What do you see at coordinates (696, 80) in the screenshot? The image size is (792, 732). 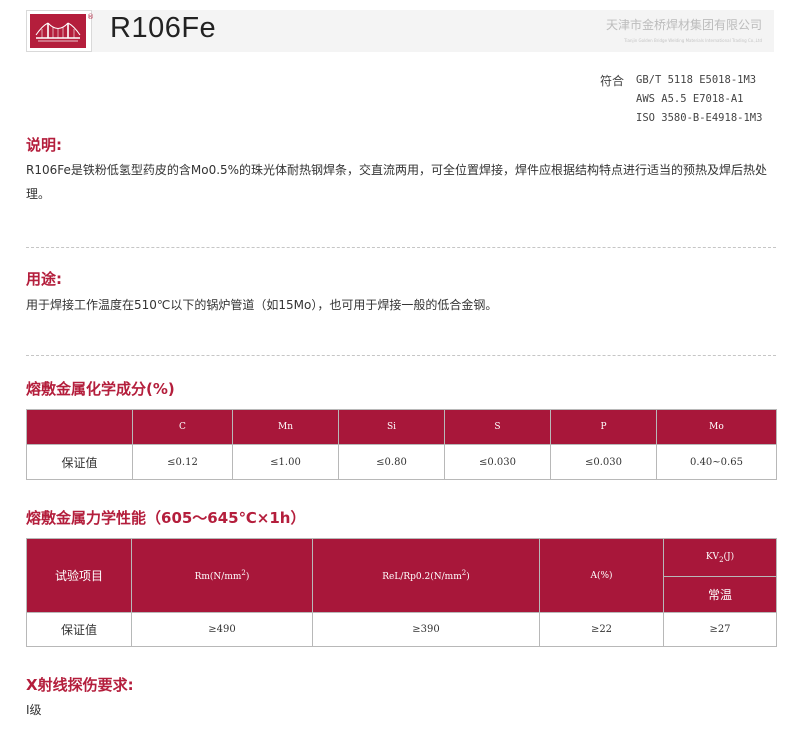 I see `standard-line: GB/T 5118 E5018-1M3` at bounding box center [696, 80].